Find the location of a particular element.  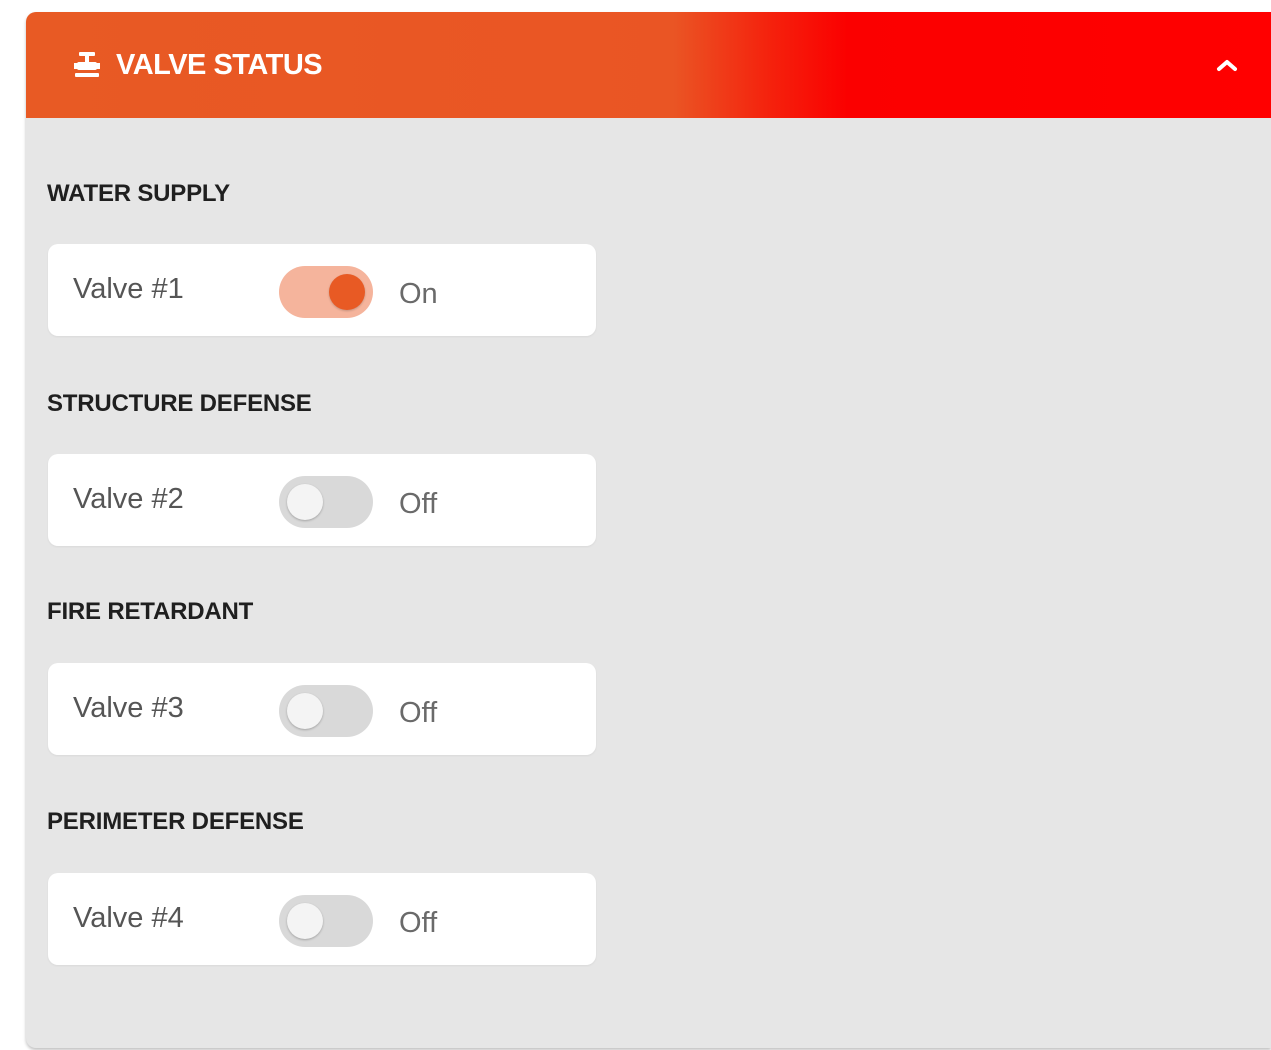

chevron-up-icon is located at coordinates (1227, 65).